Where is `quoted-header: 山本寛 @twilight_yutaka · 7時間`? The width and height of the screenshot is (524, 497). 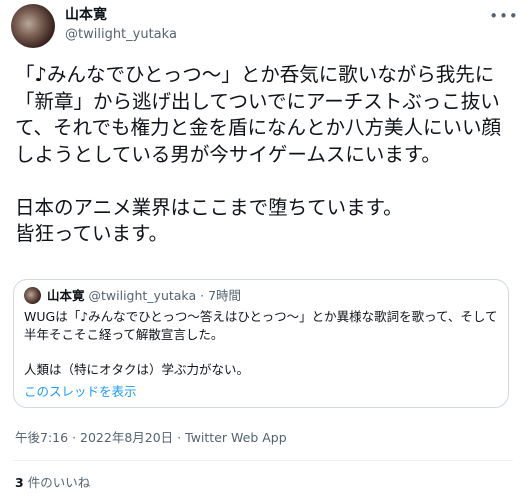 quoted-header: 山本寛 @twilight_yutaka · 7時間 is located at coordinates (144, 295).